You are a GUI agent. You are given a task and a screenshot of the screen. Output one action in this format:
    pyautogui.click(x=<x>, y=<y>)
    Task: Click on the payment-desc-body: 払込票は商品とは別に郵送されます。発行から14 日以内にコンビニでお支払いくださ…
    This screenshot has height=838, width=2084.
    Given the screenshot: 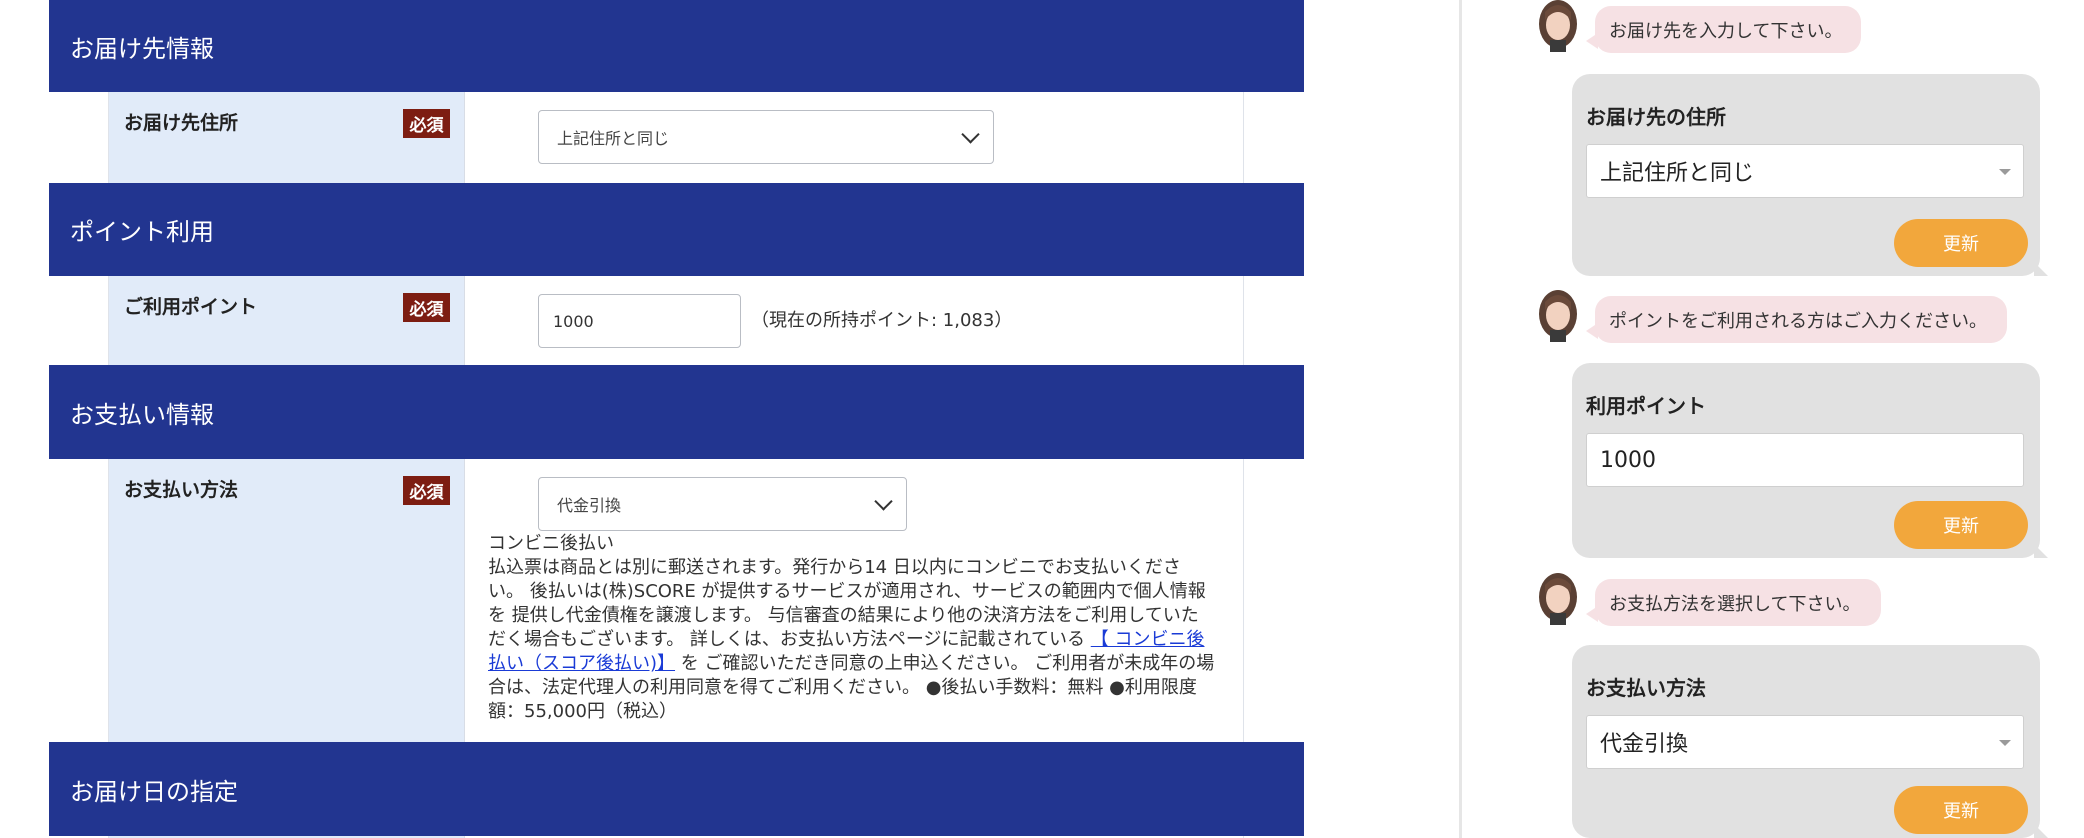 What is the action you would take?
    pyautogui.click(x=852, y=640)
    